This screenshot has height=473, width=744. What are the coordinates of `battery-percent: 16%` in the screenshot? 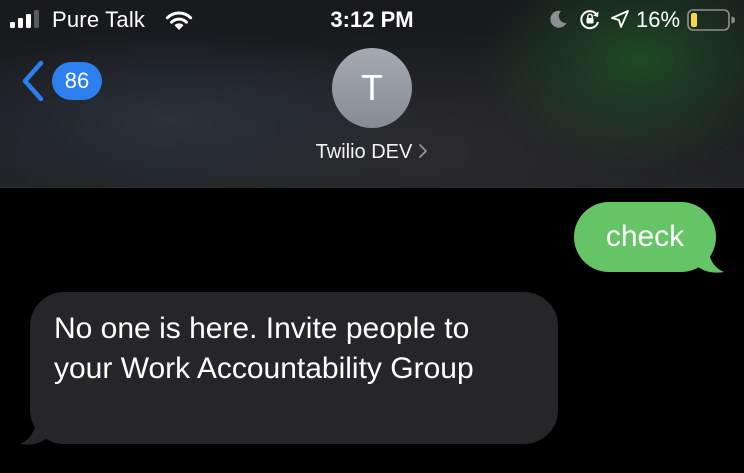 It's located at (658, 19).